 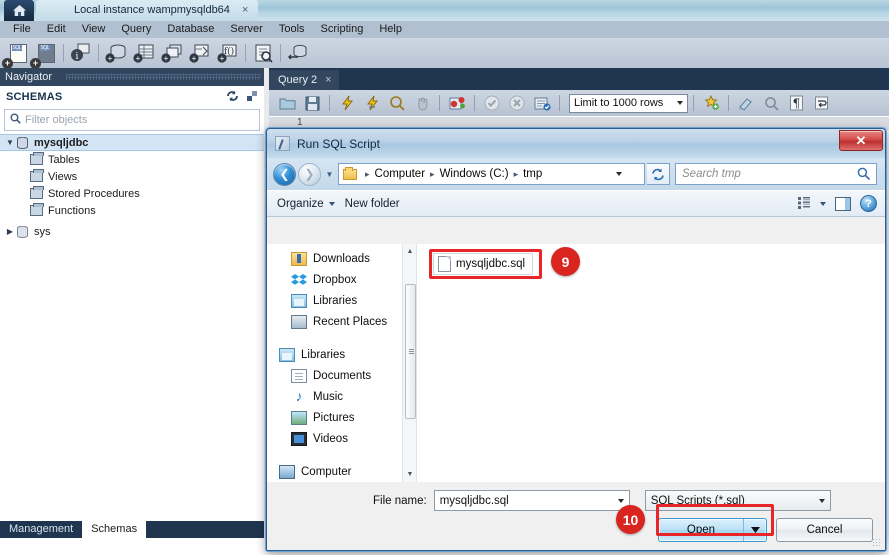 I want to click on nav-item-documents: Documents, so click(x=341, y=375).